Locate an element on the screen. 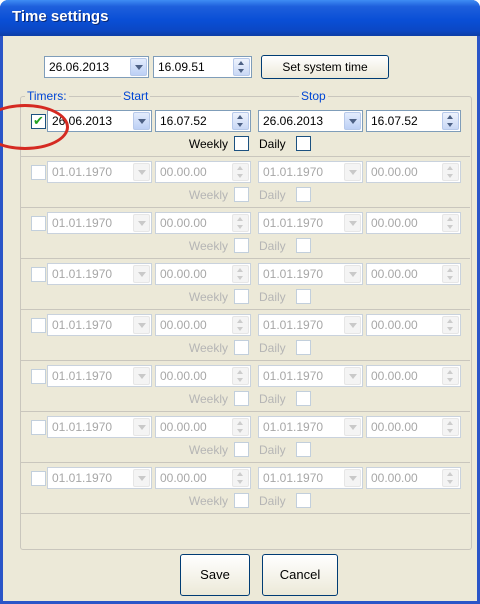 This screenshot has width=480, height=604. system-date-dropdown: 26.06.2013 is located at coordinates (96, 67).